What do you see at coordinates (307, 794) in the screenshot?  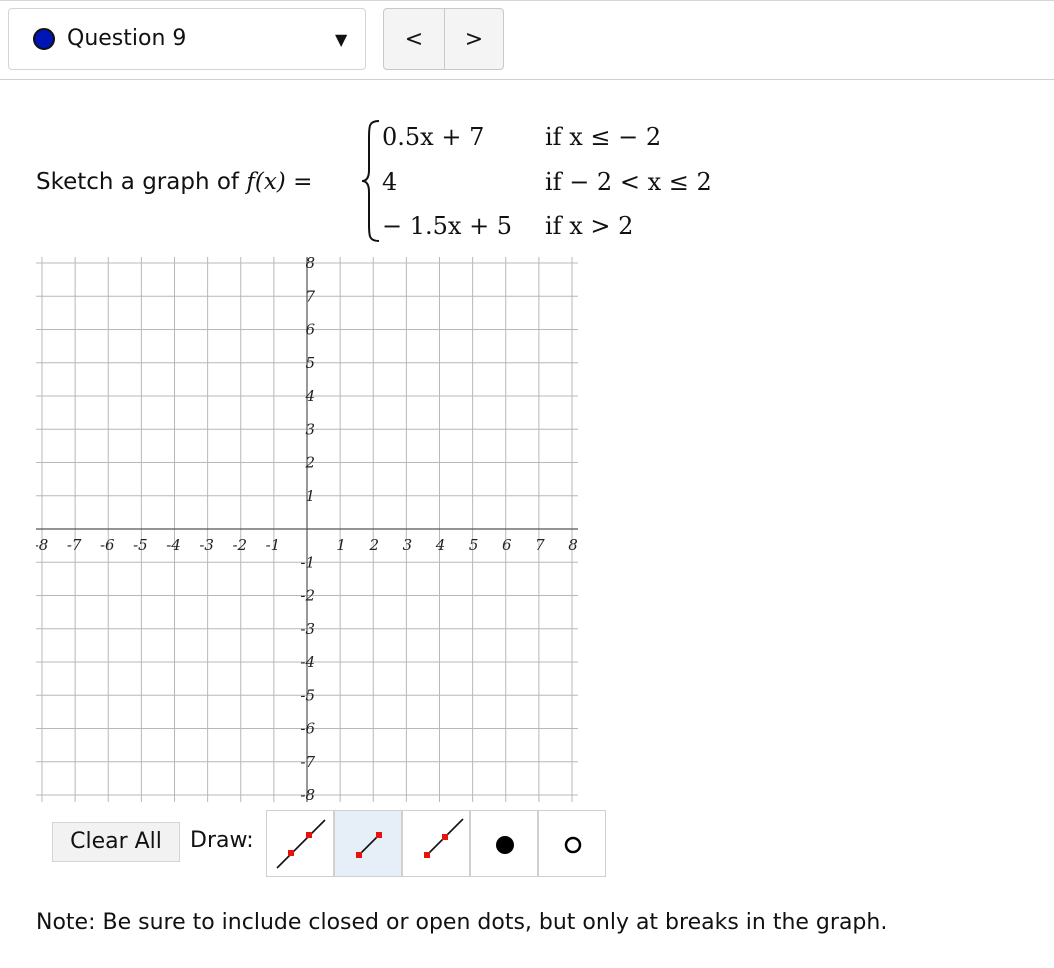 I see `y-tick-label: -8` at bounding box center [307, 794].